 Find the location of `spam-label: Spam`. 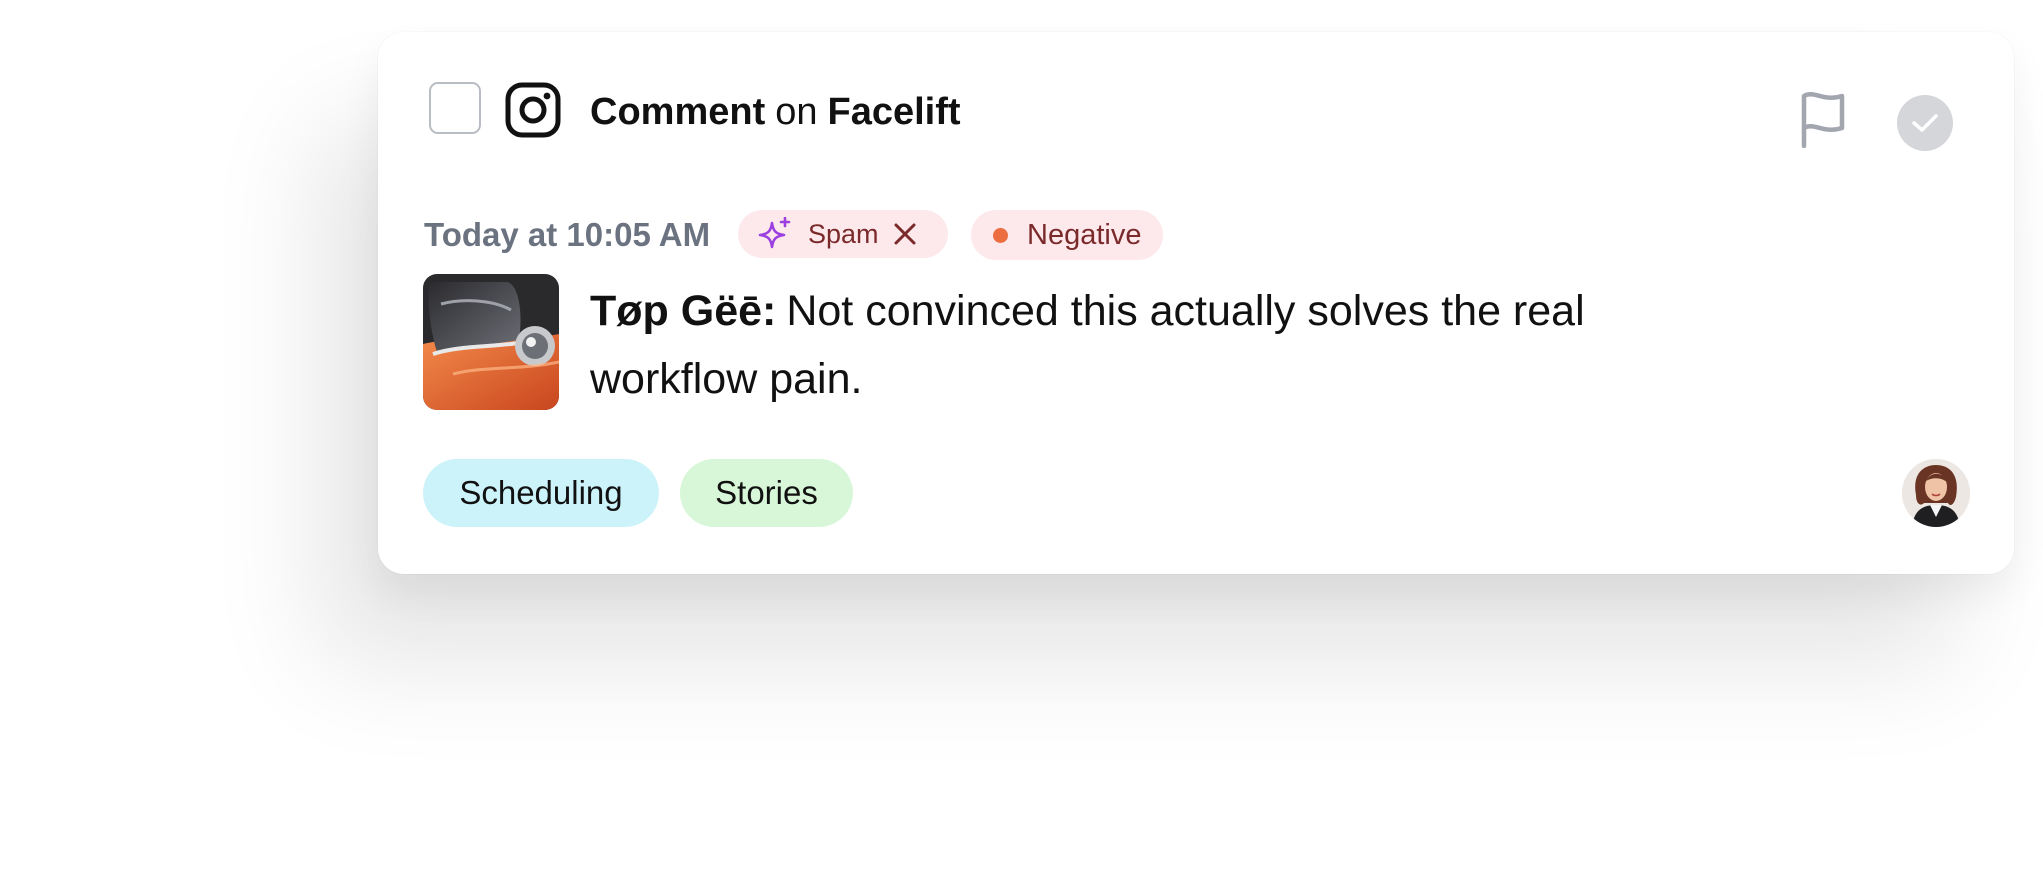

spam-label: Spam is located at coordinates (843, 234).